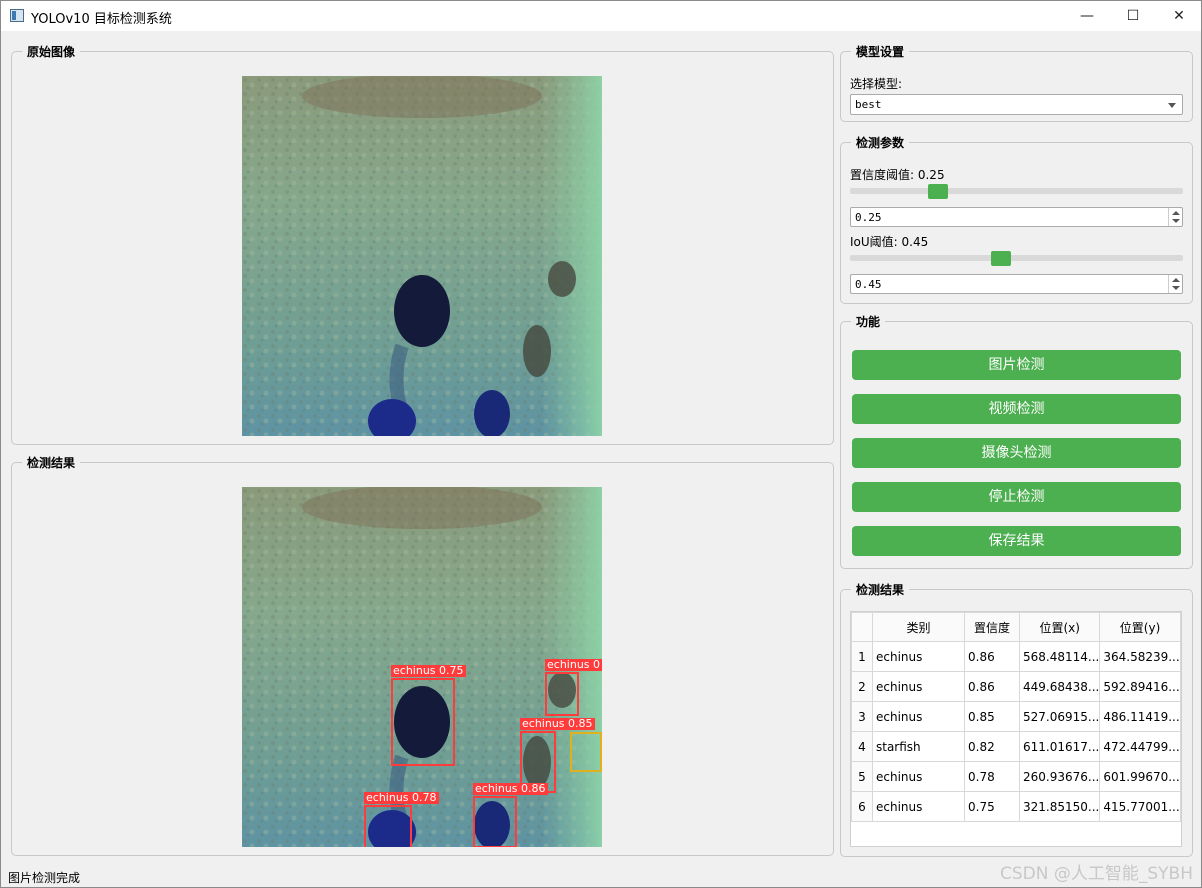  What do you see at coordinates (1096, 874) in the screenshot?
I see `watermark: CSDN @人工智能_SYBH` at bounding box center [1096, 874].